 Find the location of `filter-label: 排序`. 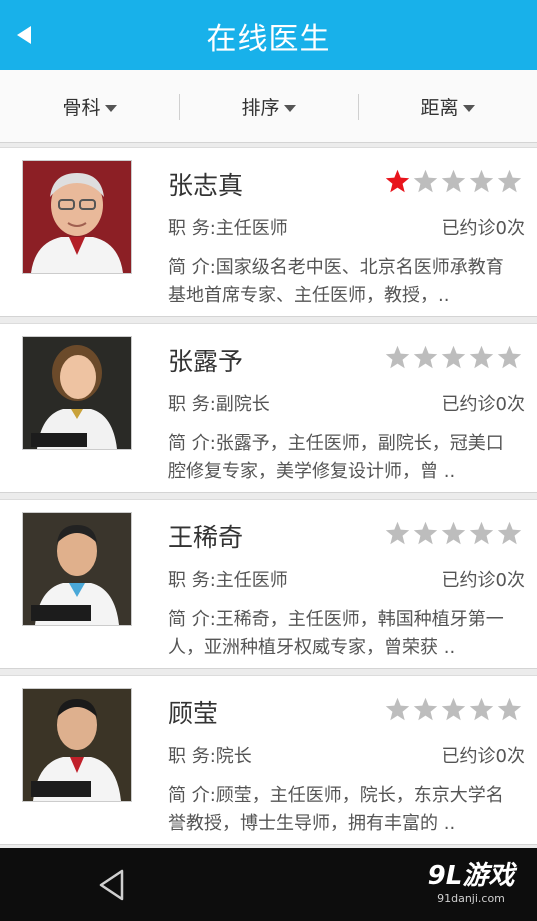

filter-label: 排序 is located at coordinates (260, 107).